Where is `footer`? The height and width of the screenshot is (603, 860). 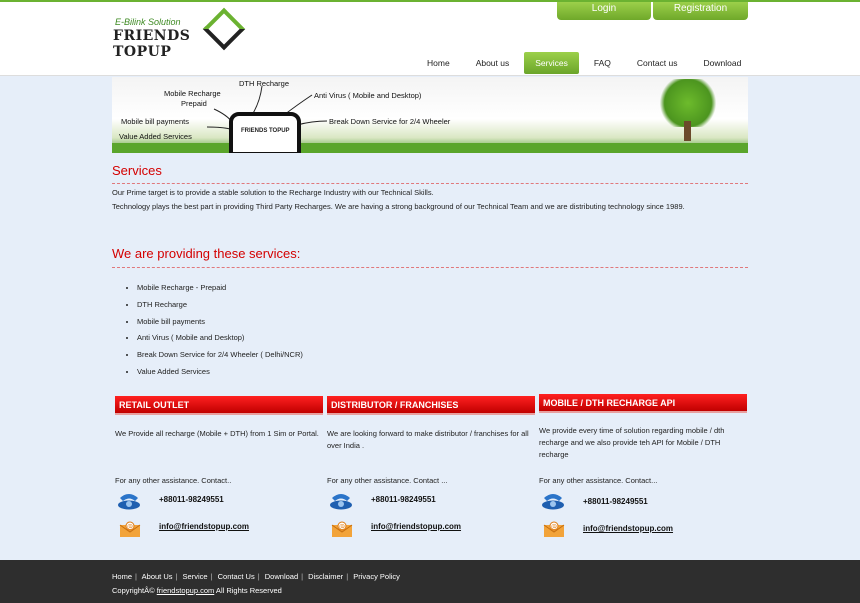 footer is located at coordinates (430, 581).